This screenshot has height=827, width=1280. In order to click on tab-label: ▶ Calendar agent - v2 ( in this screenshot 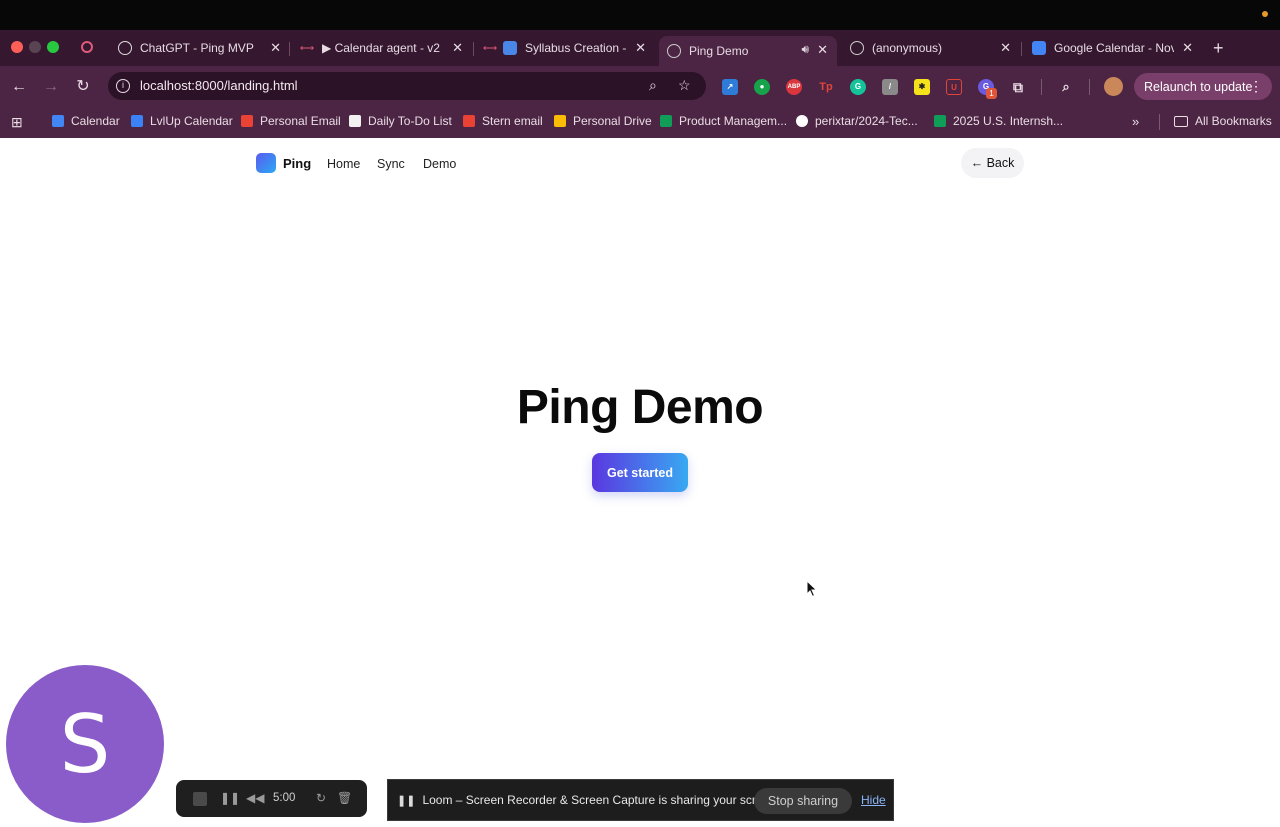, I will do `click(382, 48)`.